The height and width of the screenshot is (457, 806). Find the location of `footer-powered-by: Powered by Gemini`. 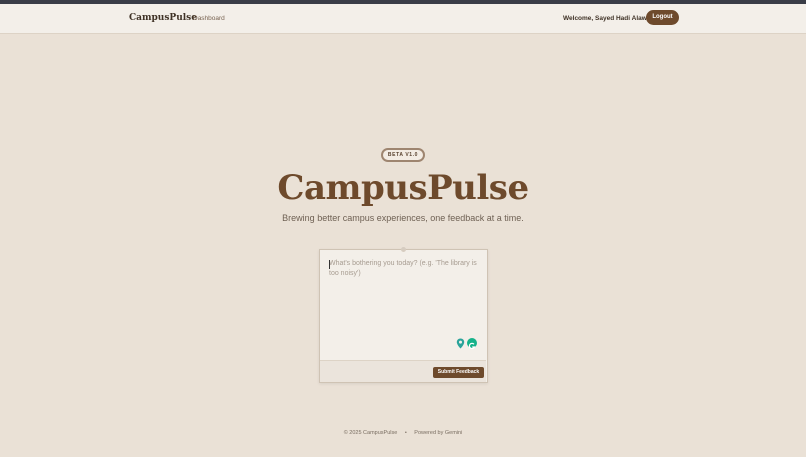

footer-powered-by: Powered by Gemini is located at coordinates (438, 433).